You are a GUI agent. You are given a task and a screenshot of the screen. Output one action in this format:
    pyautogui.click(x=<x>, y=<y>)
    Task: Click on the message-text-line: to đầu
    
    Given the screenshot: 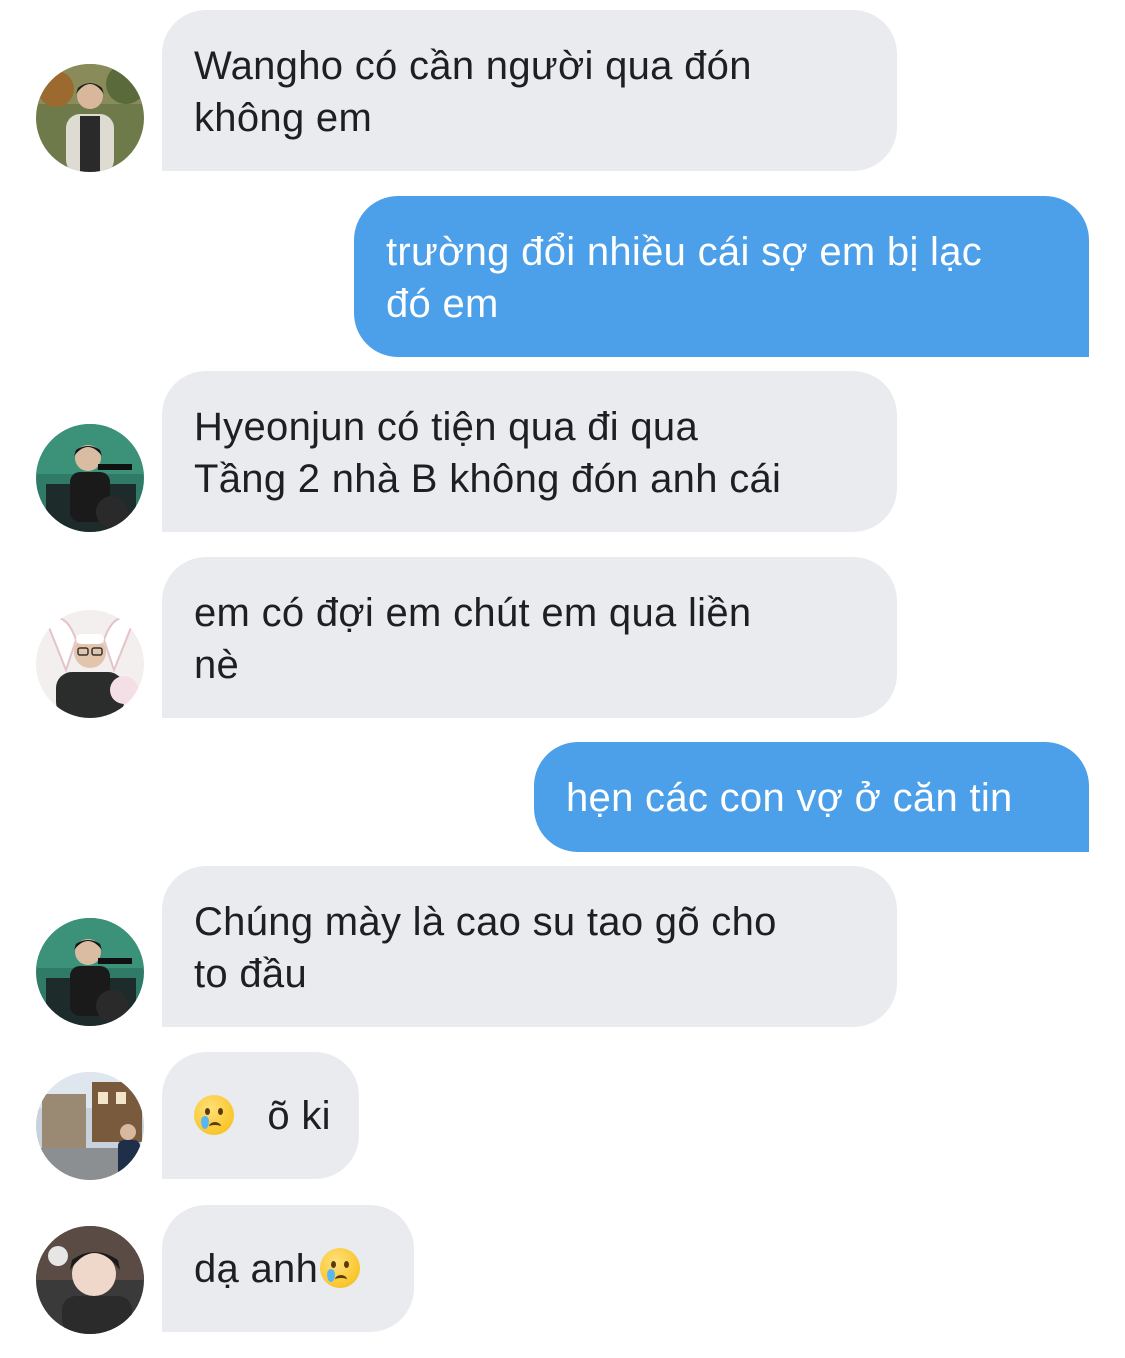 What is the action you would take?
    pyautogui.click(x=251, y=974)
    